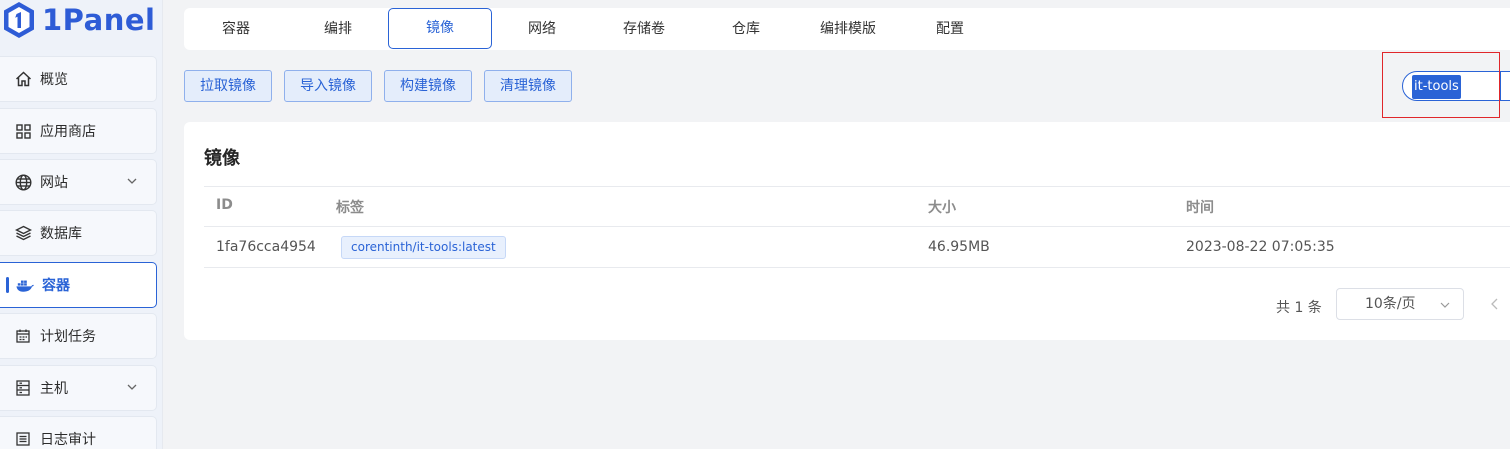 The width and height of the screenshot is (1510, 449). What do you see at coordinates (1260, 247) in the screenshot?
I see `image-time: 2023-08-22 07:05:35` at bounding box center [1260, 247].